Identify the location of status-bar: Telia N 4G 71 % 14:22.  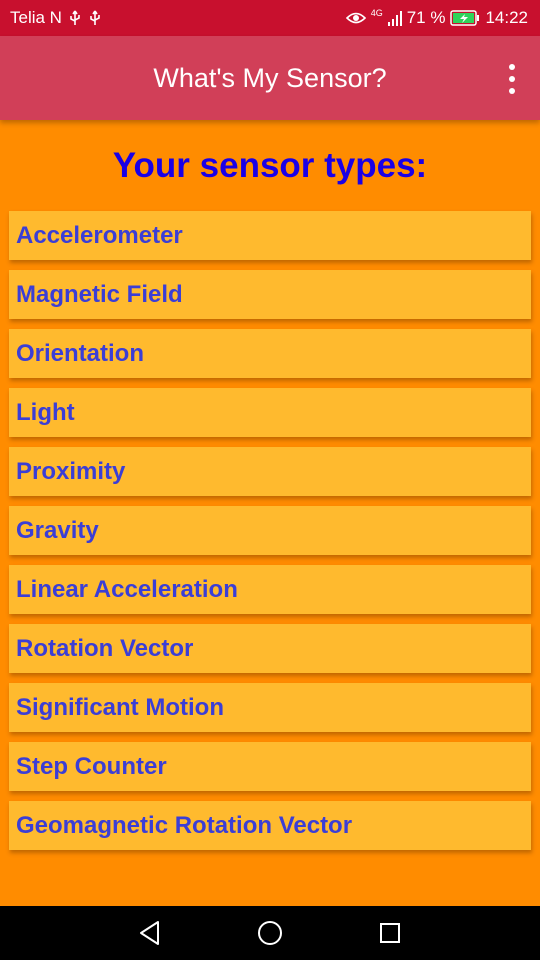
(270, 18).